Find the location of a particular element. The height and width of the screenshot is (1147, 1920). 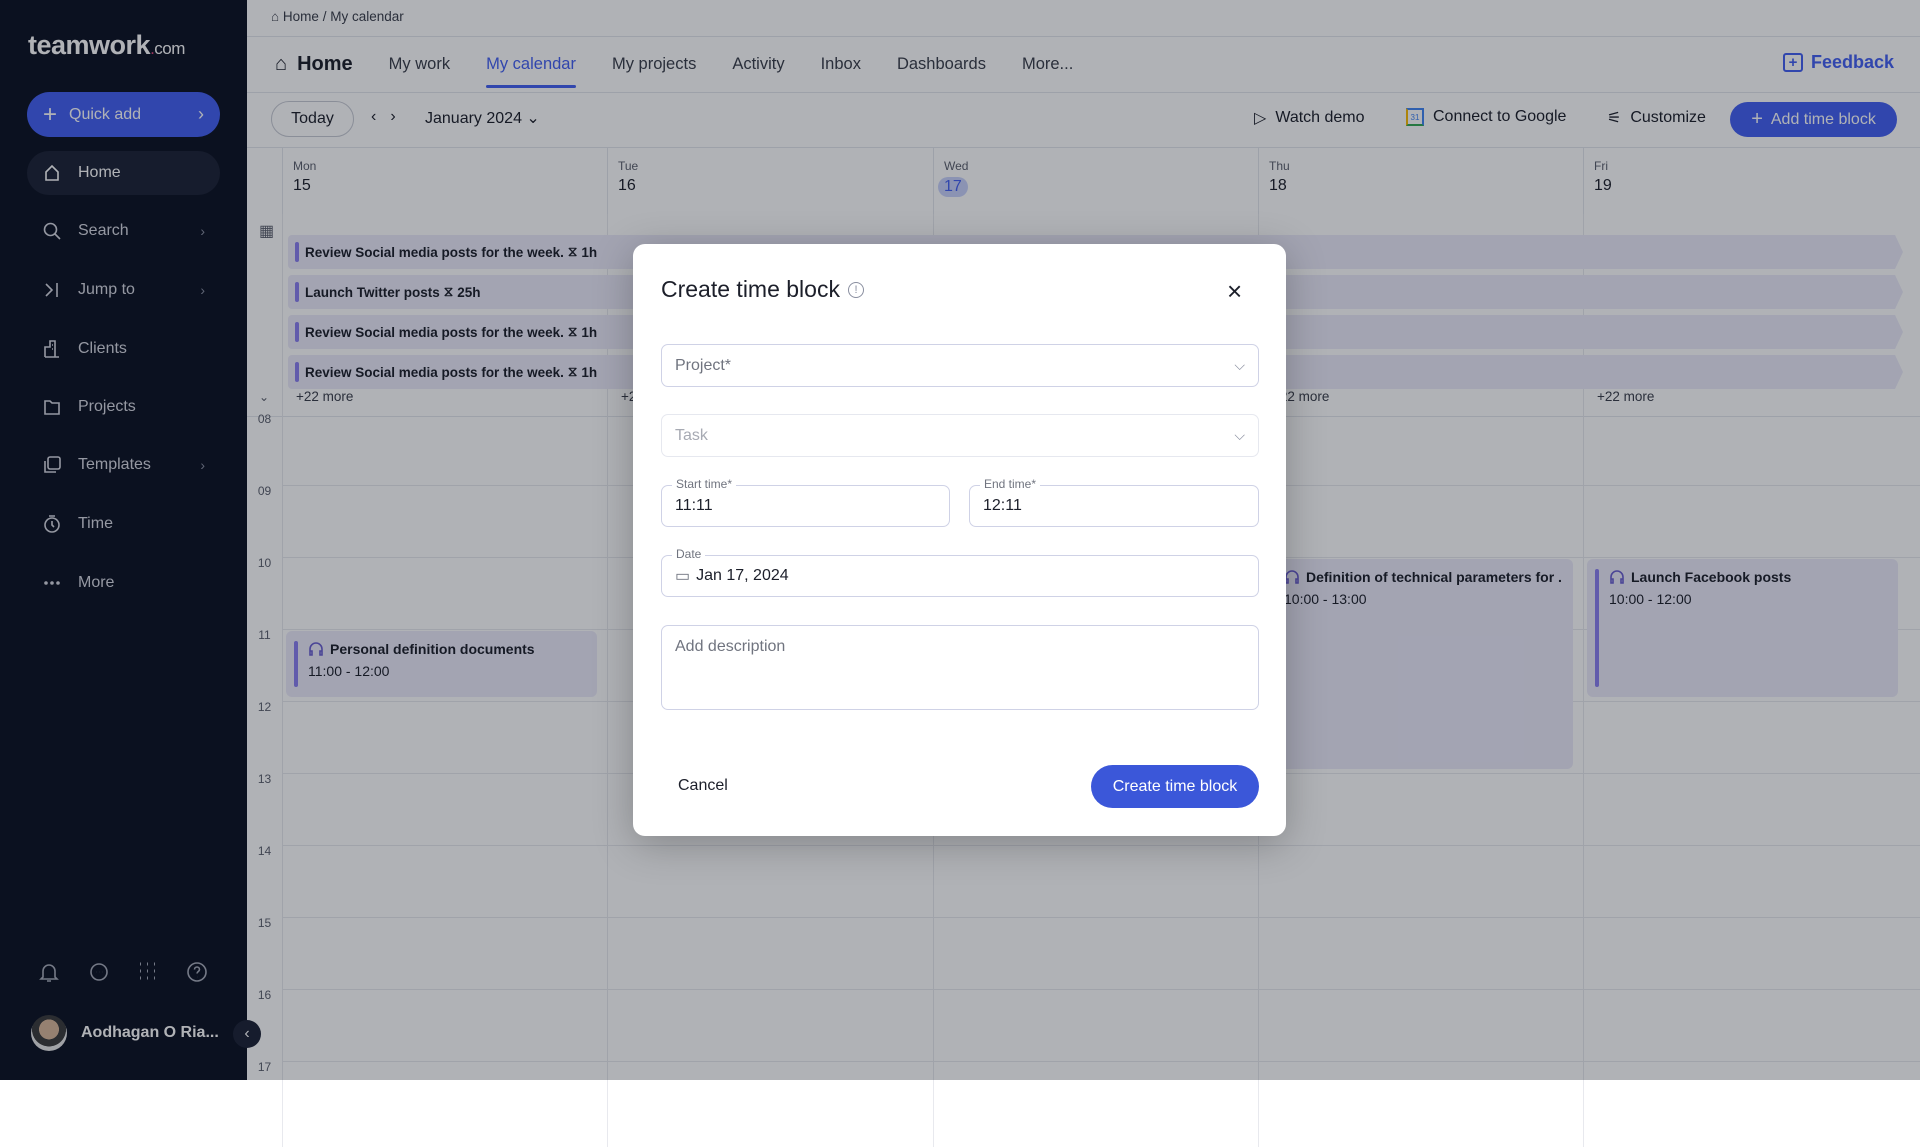

close-icon: × is located at coordinates (1234, 291).